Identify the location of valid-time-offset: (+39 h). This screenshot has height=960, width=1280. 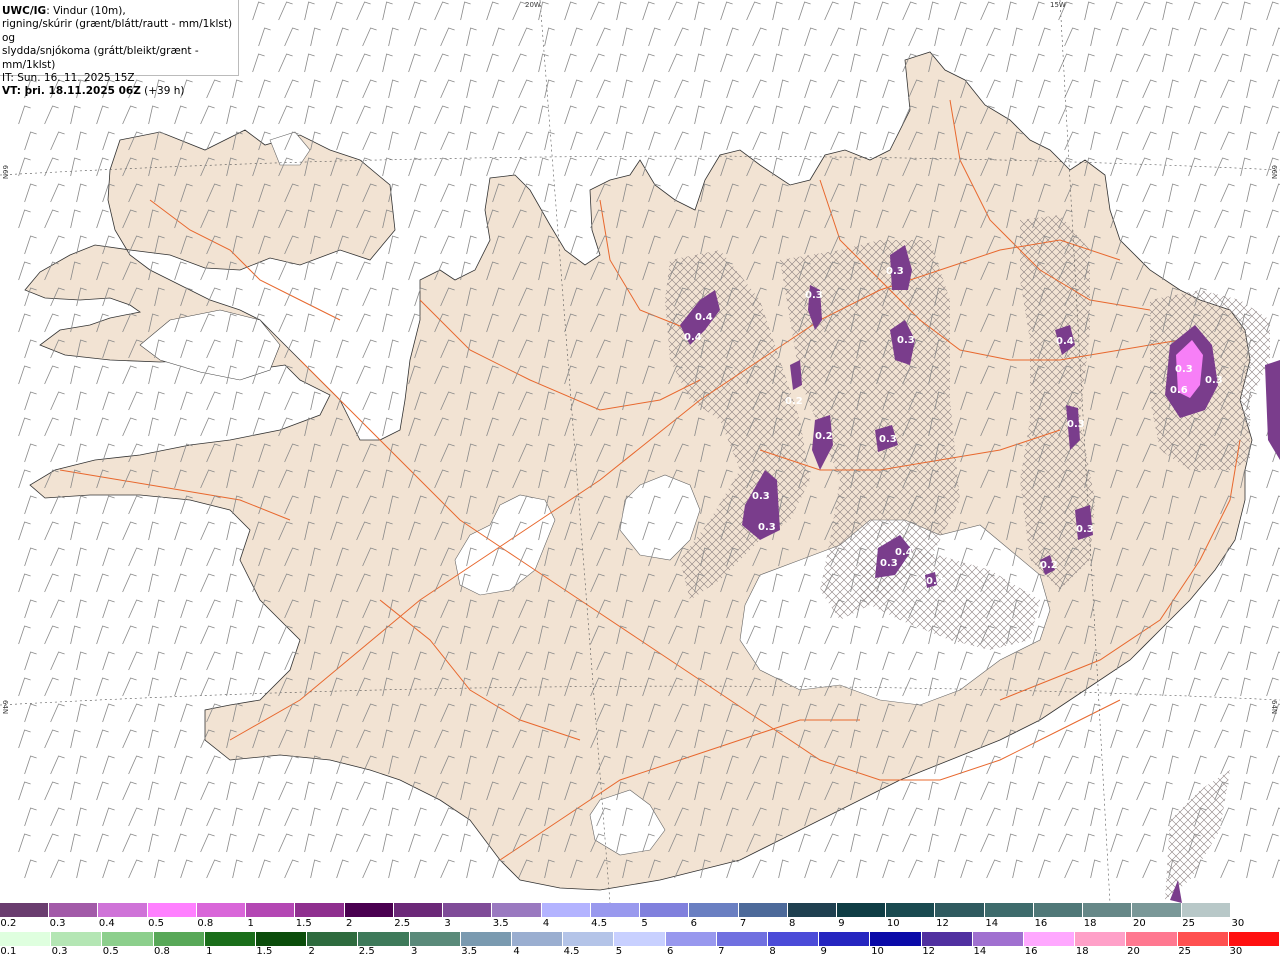
(162, 91).